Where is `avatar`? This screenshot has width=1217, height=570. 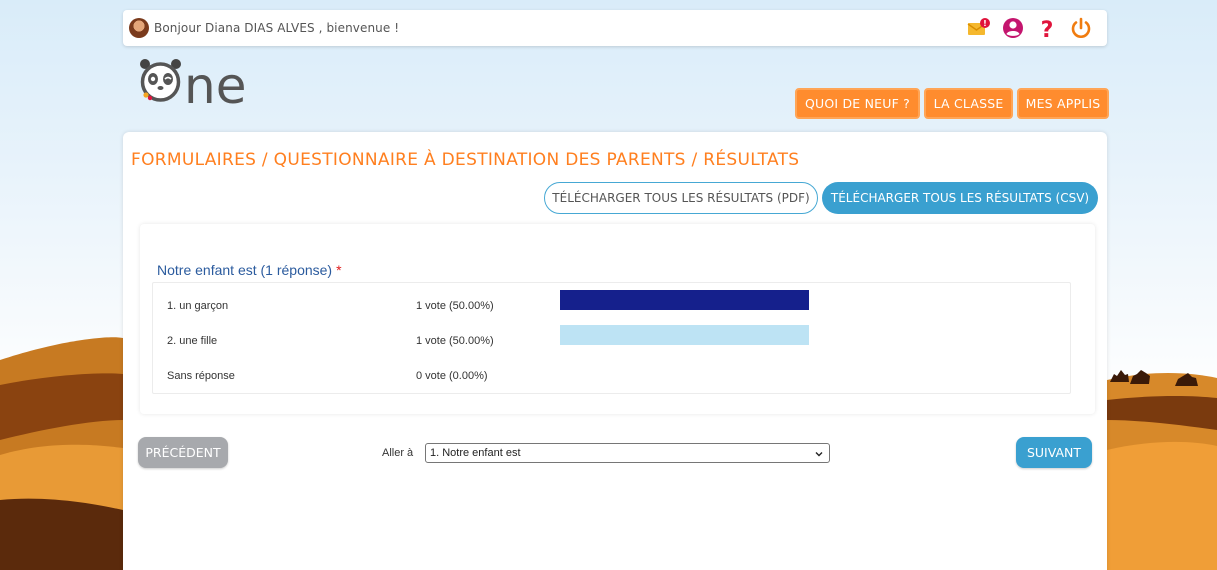
avatar is located at coordinates (139, 28).